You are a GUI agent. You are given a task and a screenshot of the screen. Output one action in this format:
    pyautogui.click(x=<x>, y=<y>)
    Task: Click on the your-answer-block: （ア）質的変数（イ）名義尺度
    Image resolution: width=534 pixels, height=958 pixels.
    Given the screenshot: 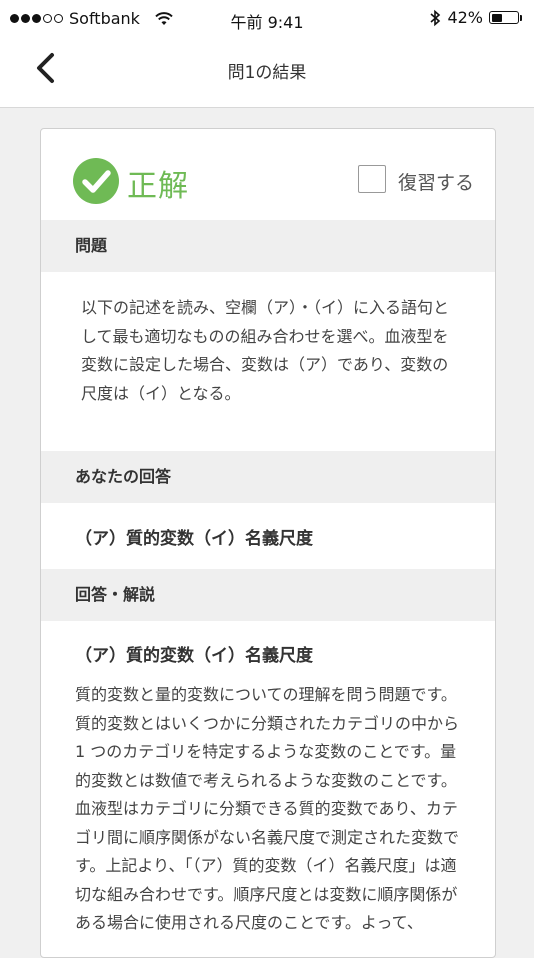 What is the action you would take?
    pyautogui.click(x=268, y=536)
    